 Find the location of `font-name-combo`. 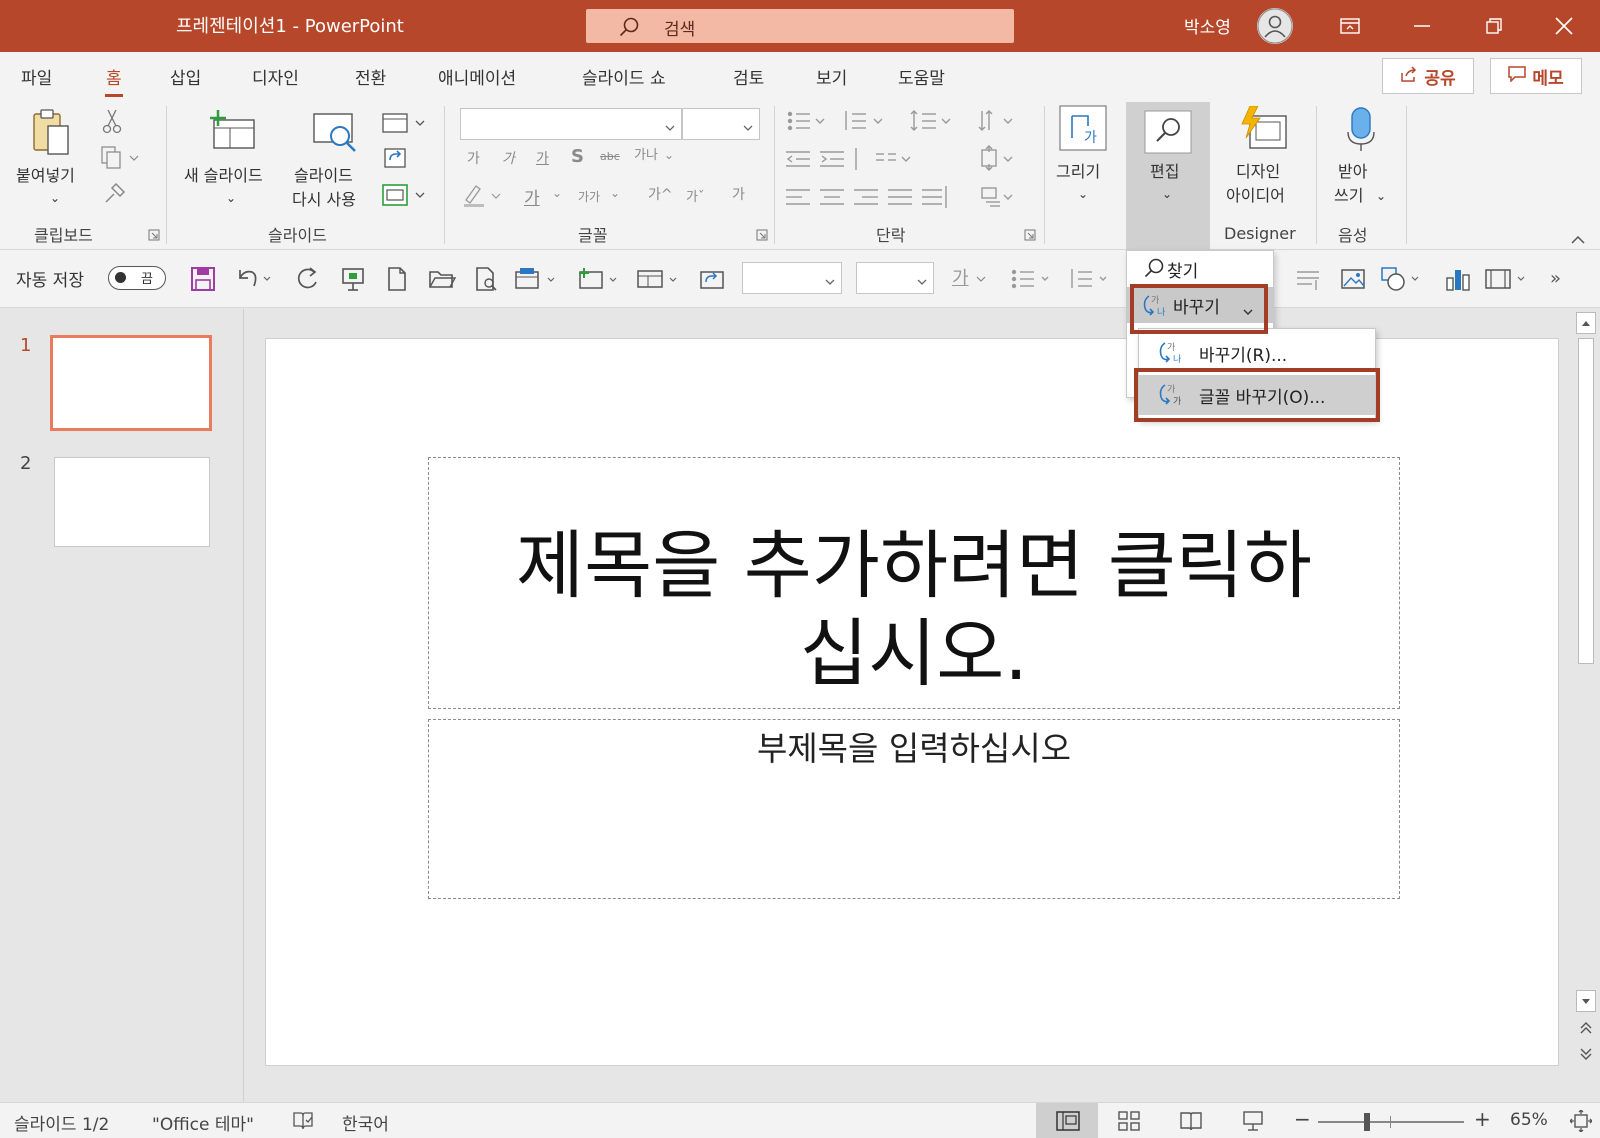

font-name-combo is located at coordinates (571, 124).